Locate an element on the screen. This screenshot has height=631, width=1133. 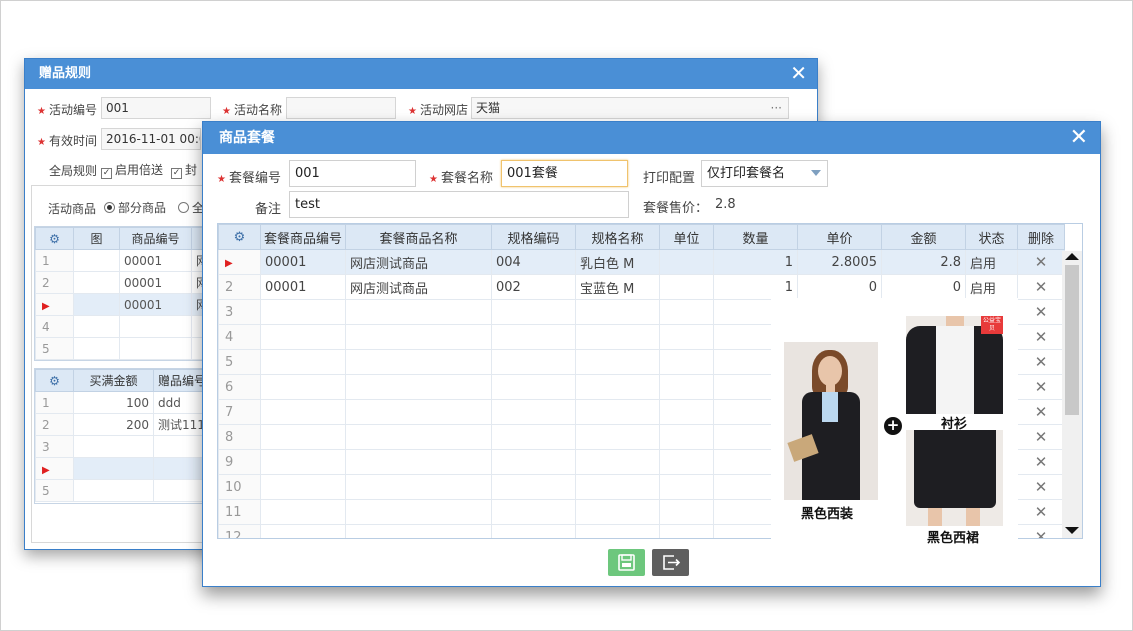
table-row: 2 00001 网店测试商品 002 宝蓝色 M 1 0 0 启用 ✕ is located at coordinates (641, 287).